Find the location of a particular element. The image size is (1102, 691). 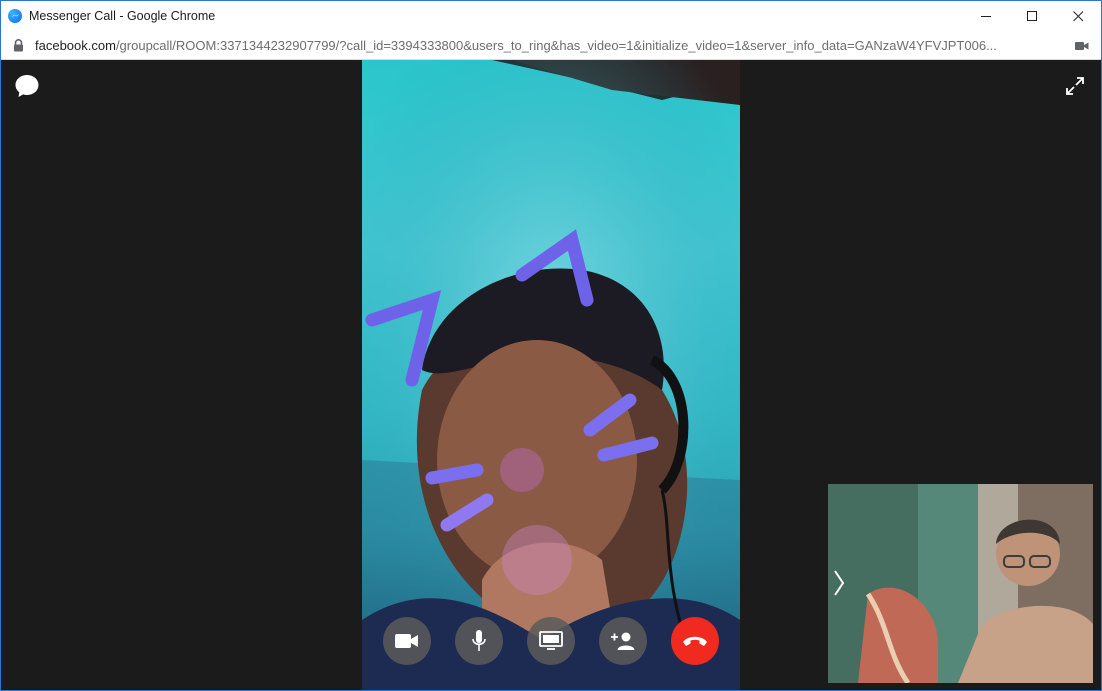

self-view-frame is located at coordinates (960, 583).